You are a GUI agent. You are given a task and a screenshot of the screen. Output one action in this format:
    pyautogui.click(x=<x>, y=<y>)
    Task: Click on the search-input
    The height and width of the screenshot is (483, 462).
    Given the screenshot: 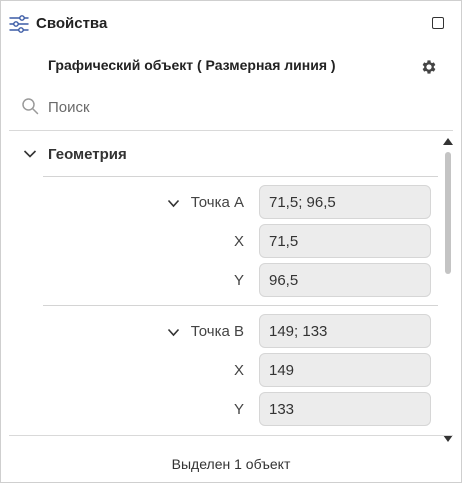 What is the action you would take?
    pyautogui.click(x=238, y=107)
    